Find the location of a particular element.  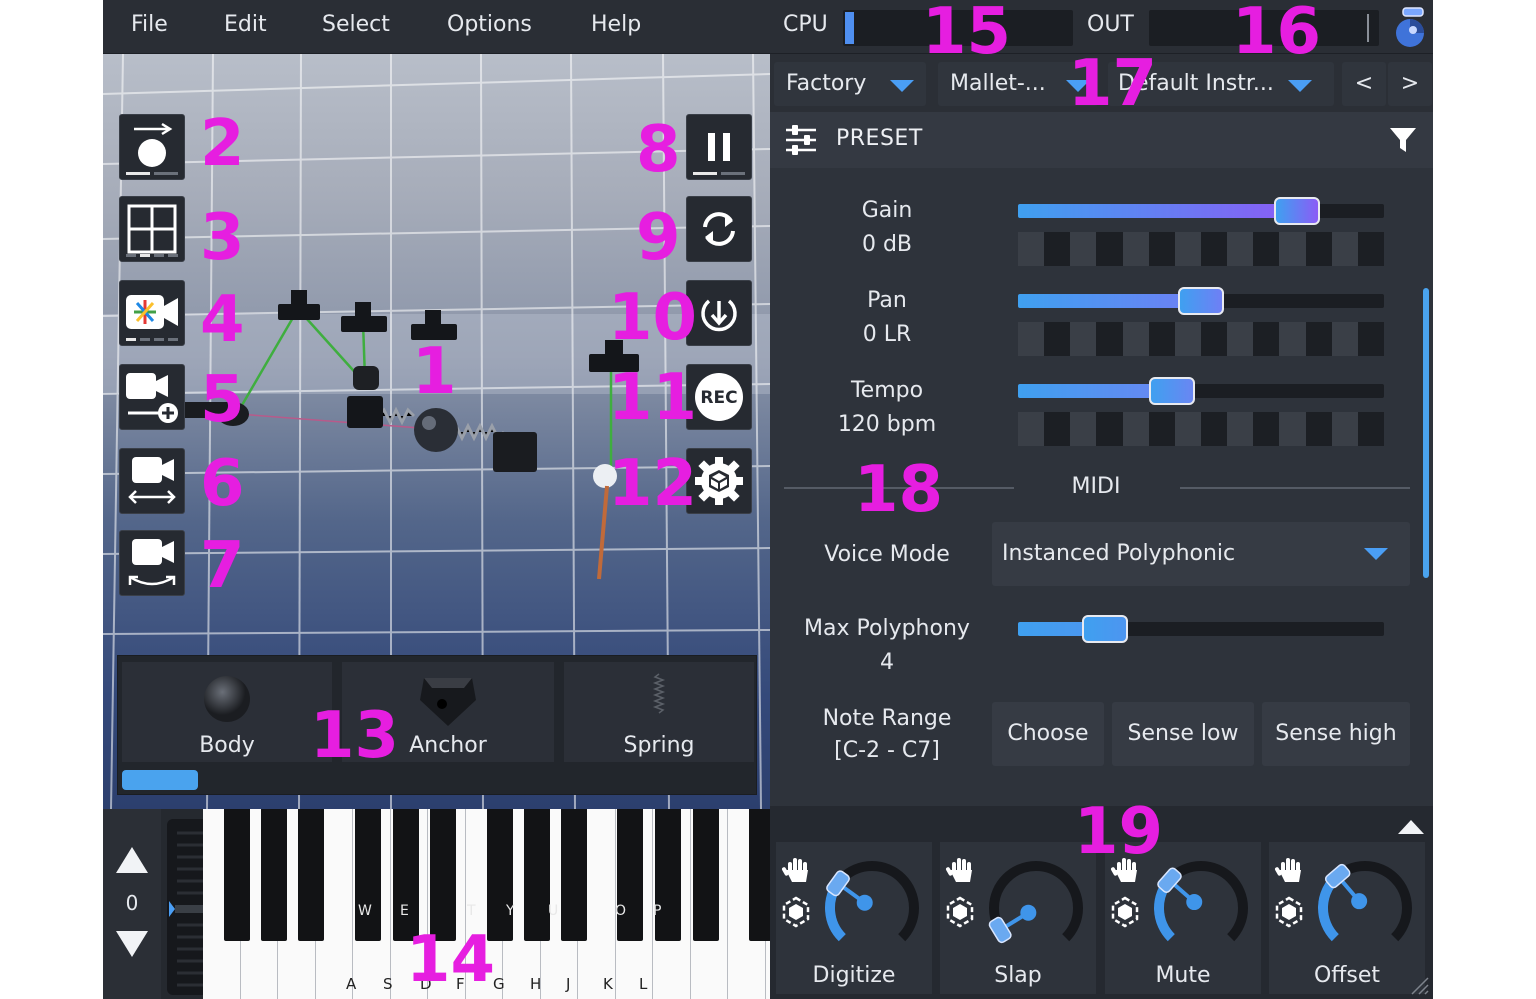

gear-cube-icon is located at coordinates (719, 481).